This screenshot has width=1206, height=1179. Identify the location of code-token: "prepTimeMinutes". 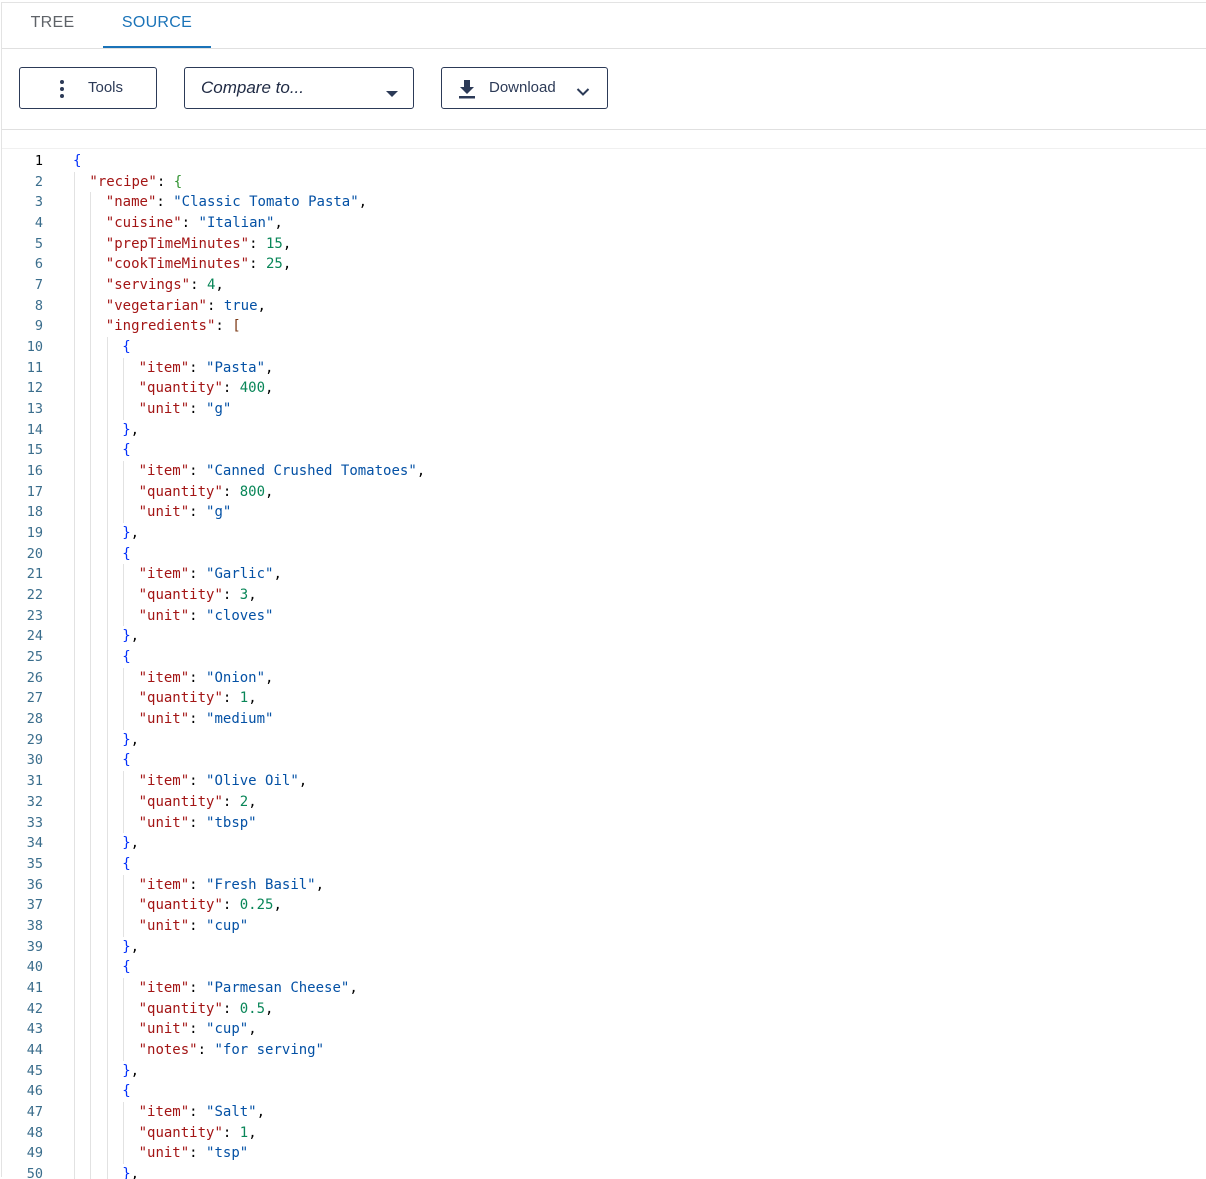
(177, 243).